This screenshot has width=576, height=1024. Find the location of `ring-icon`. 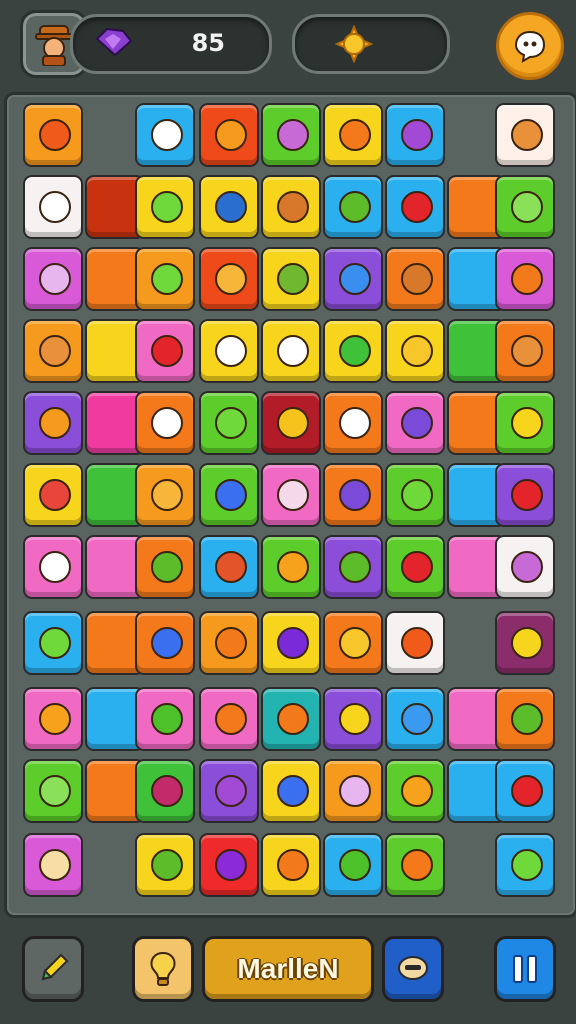

ring-icon is located at coordinates (355, 865).